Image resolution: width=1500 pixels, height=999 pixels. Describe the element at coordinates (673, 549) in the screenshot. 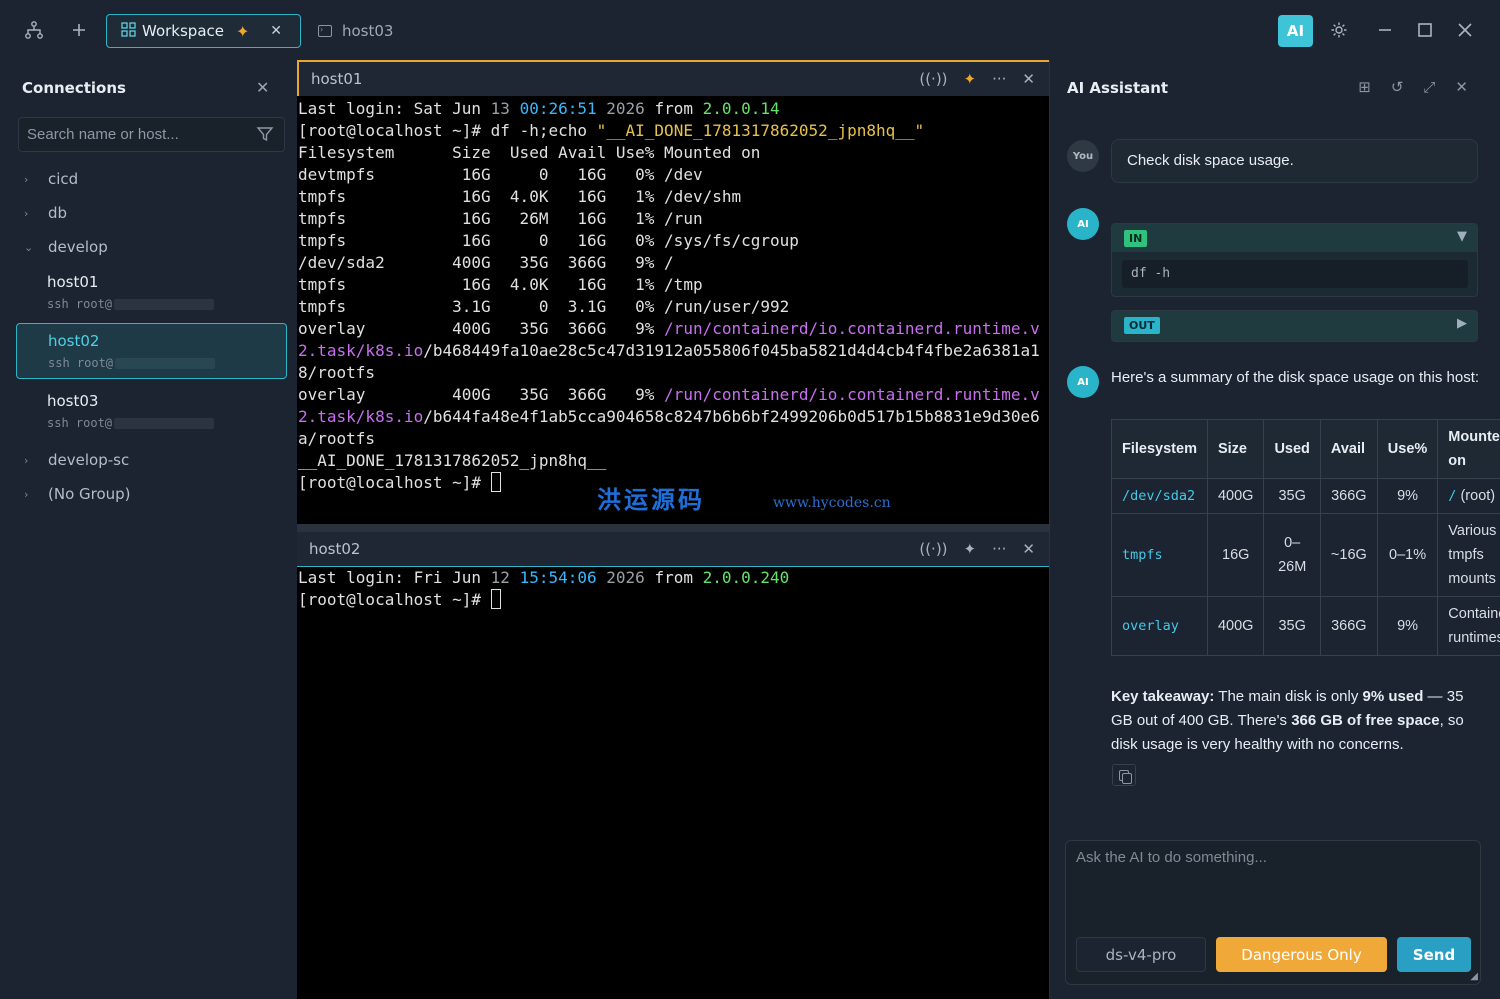

I see `terminal-header: host02 ((·)) ✦ ··· ✕` at that location.